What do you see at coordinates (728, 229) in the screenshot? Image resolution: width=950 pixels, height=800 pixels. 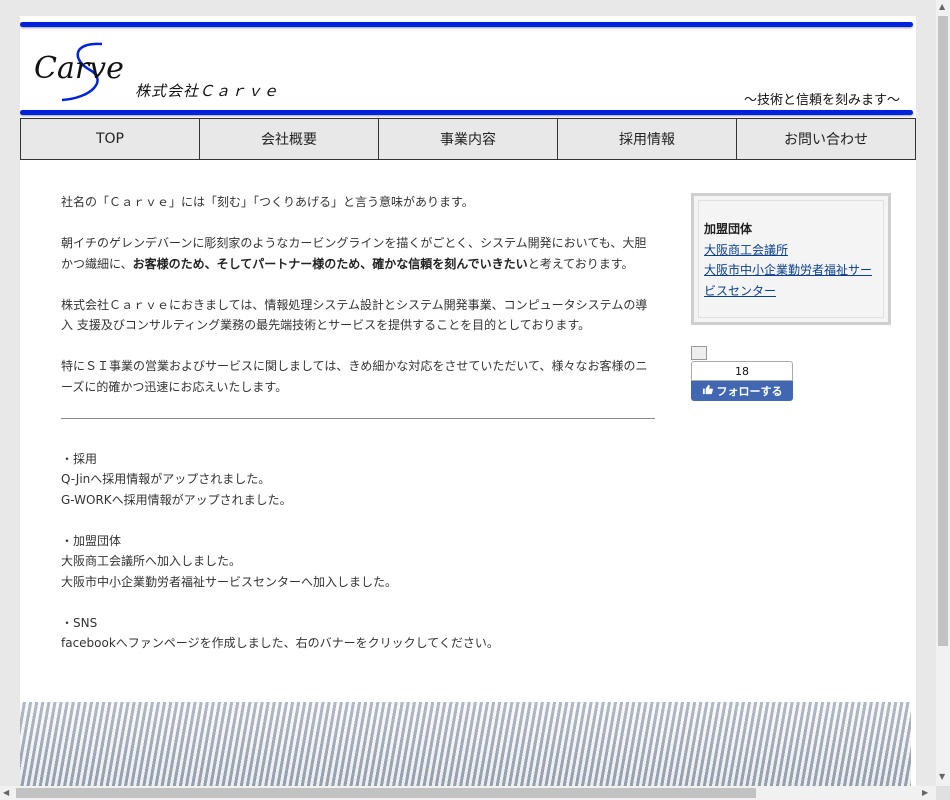 I see `sidebar-heading: 加盟団体` at bounding box center [728, 229].